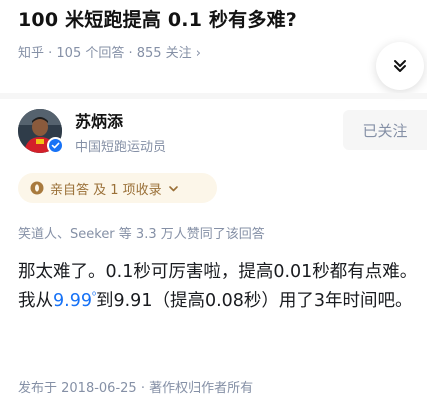 The height and width of the screenshot is (404, 427). I want to click on collapse-button, so click(400, 66).